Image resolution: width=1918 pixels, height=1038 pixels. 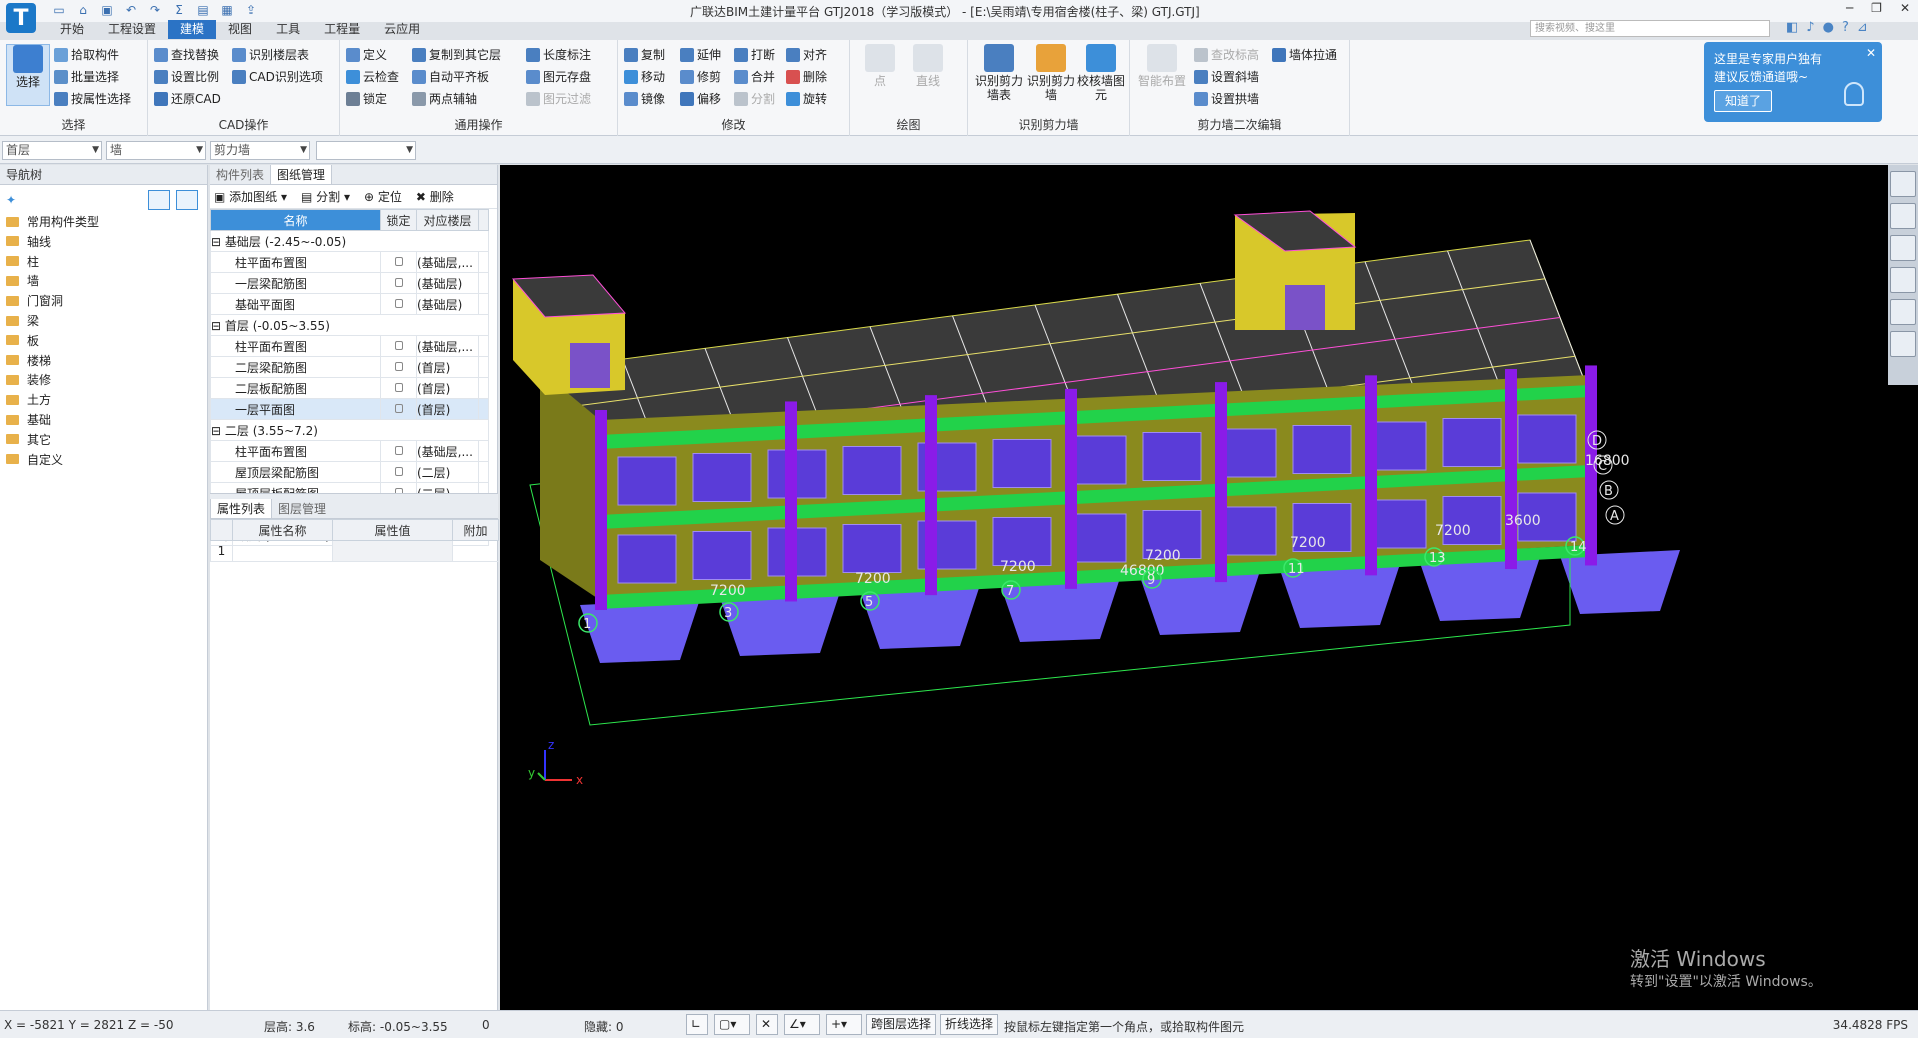 What do you see at coordinates (1226, 76) in the screenshot?
I see `set-slant-wall-button: 设置斜墙` at bounding box center [1226, 76].